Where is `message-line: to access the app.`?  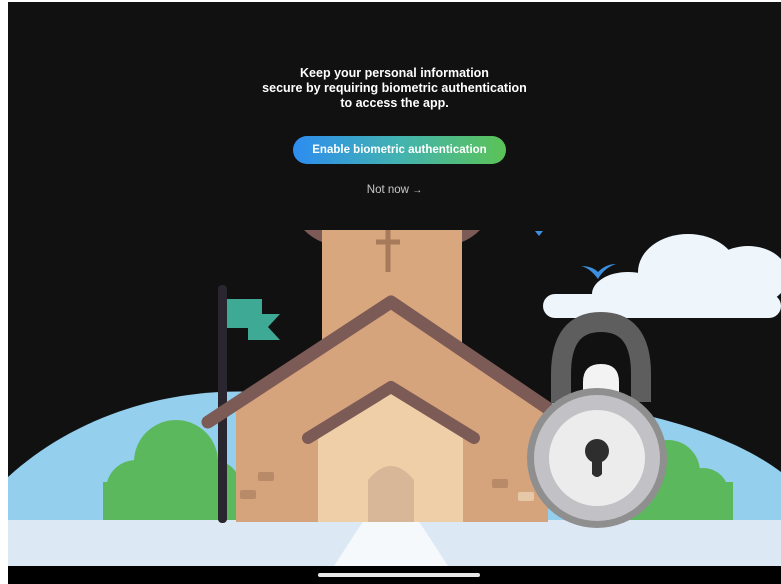 message-line: to access the app. is located at coordinates (394, 103).